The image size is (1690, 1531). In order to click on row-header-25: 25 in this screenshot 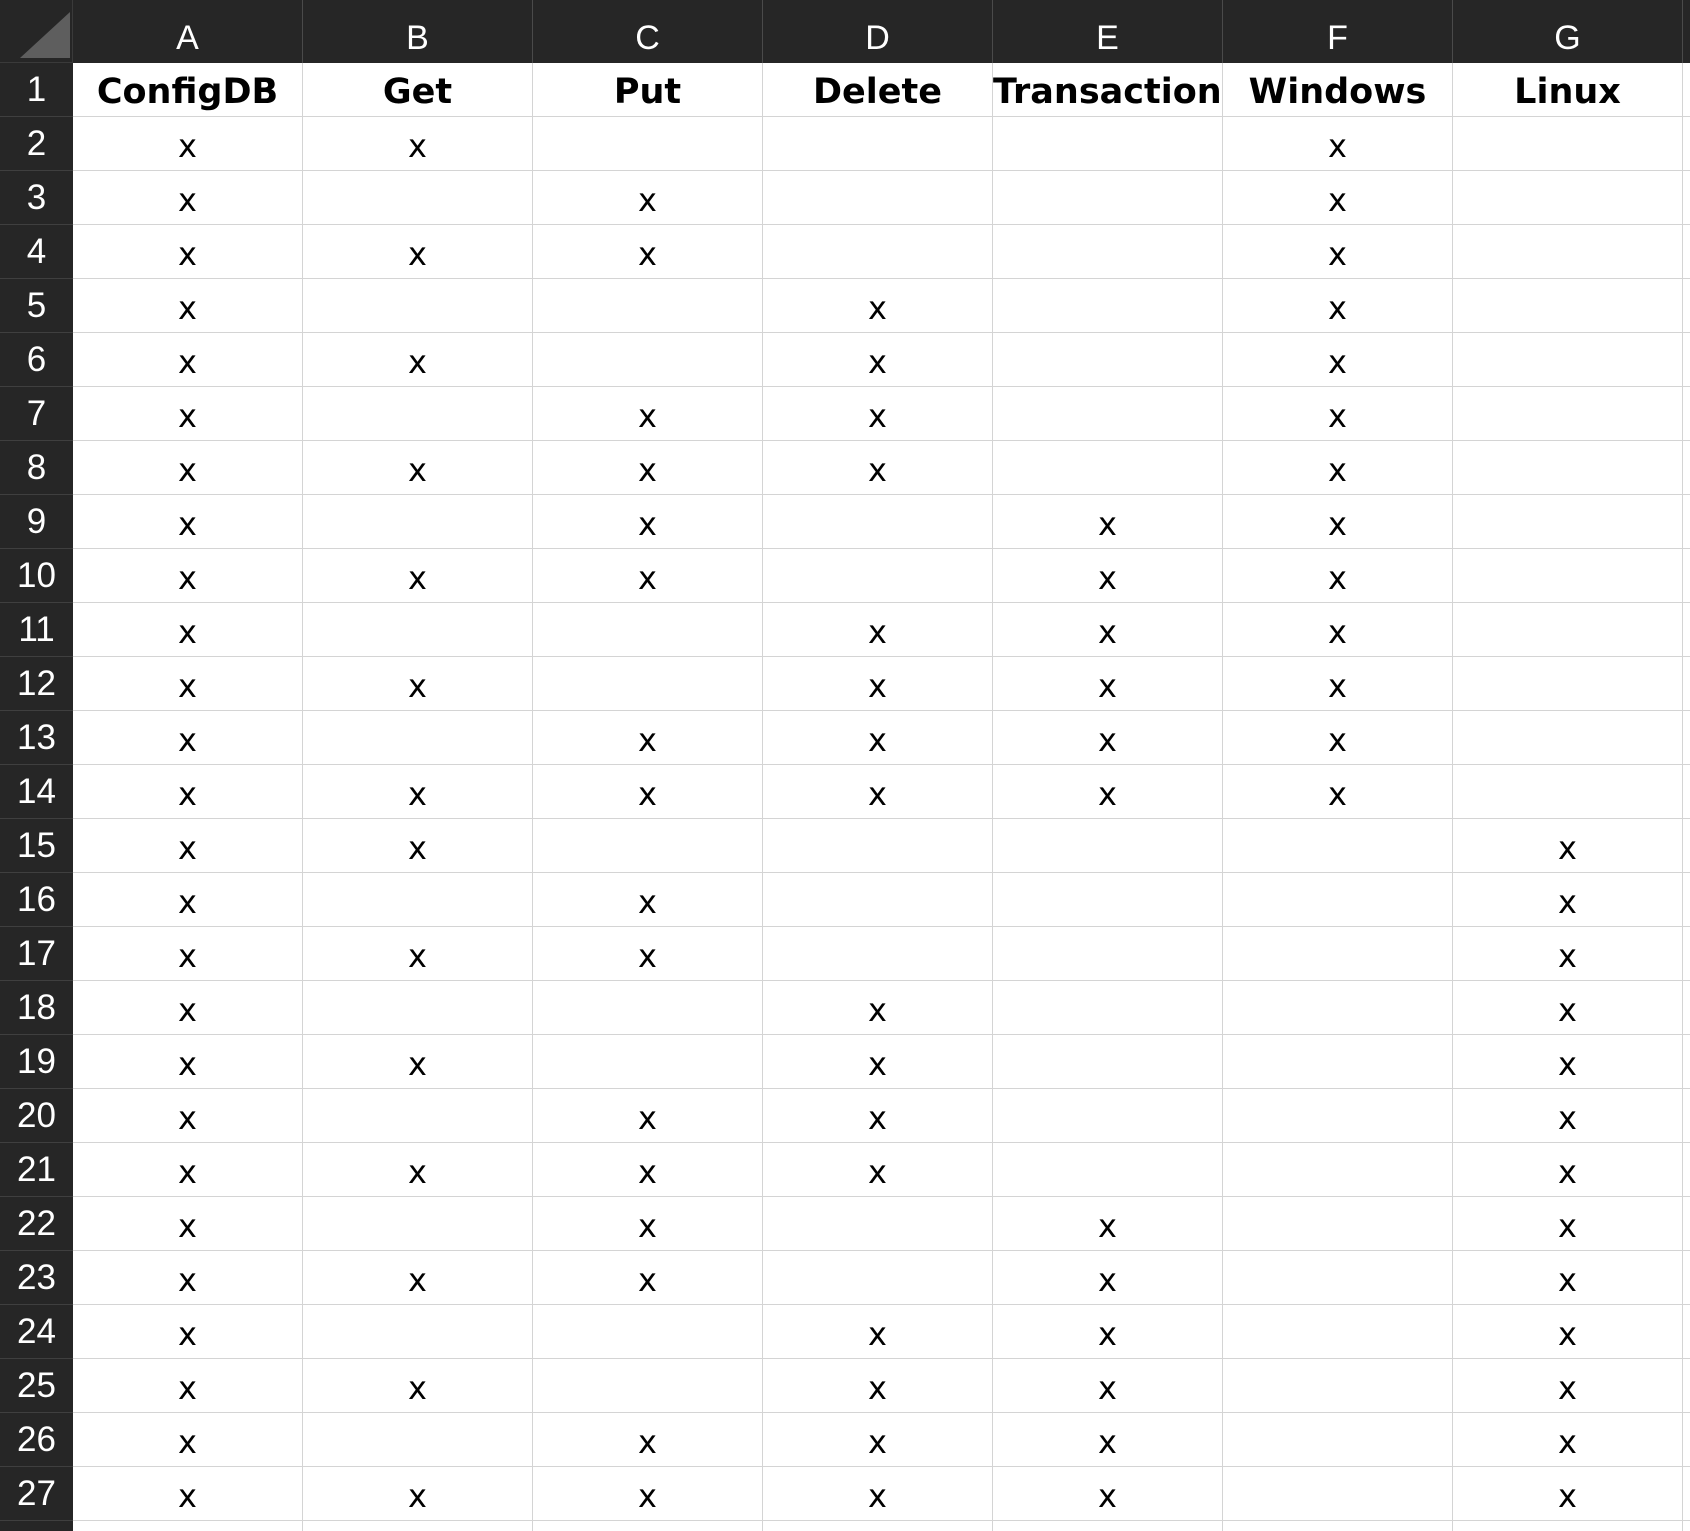, I will do `click(36, 1386)`.